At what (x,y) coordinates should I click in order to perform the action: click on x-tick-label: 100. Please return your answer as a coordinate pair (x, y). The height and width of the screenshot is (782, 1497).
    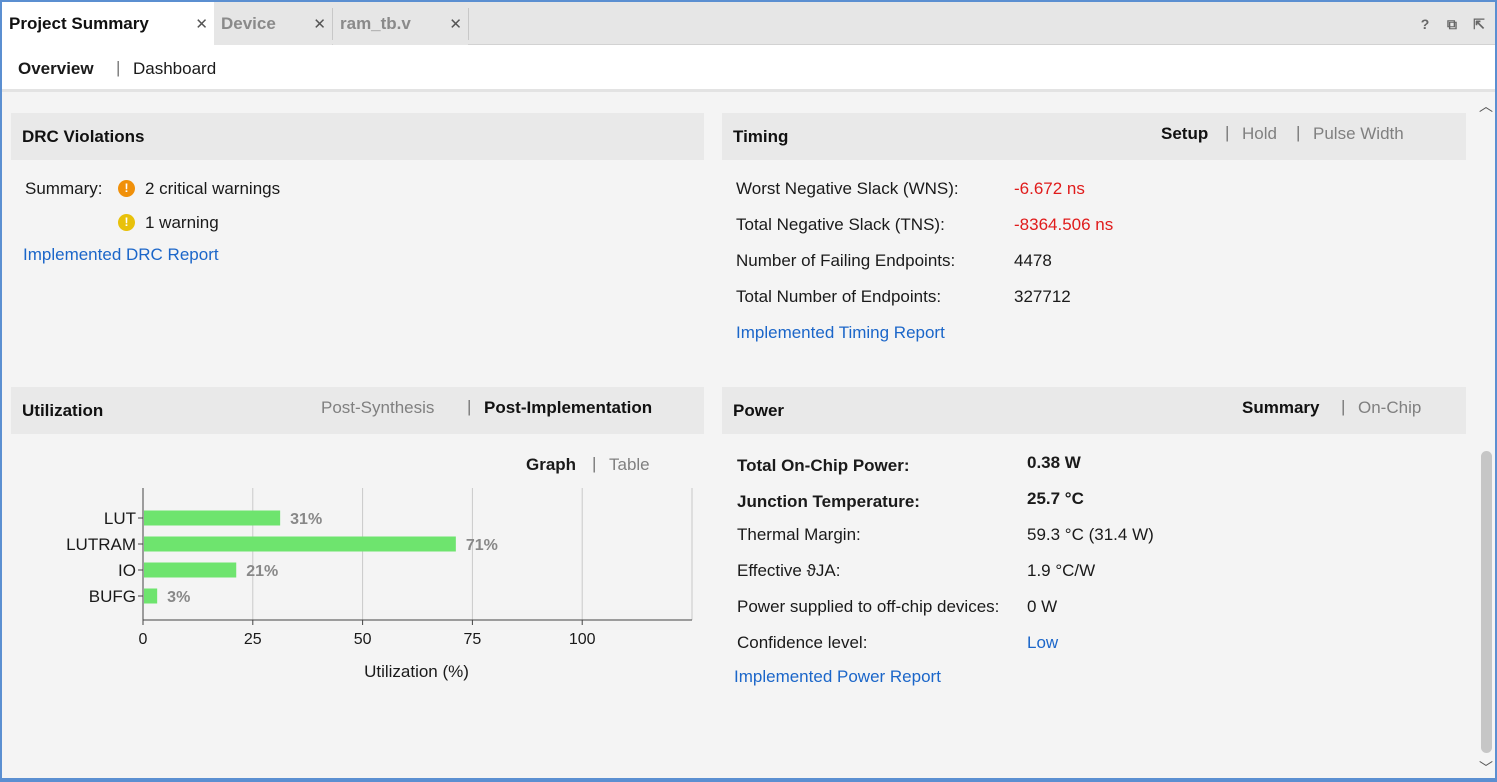
    Looking at the image, I should click on (582, 639).